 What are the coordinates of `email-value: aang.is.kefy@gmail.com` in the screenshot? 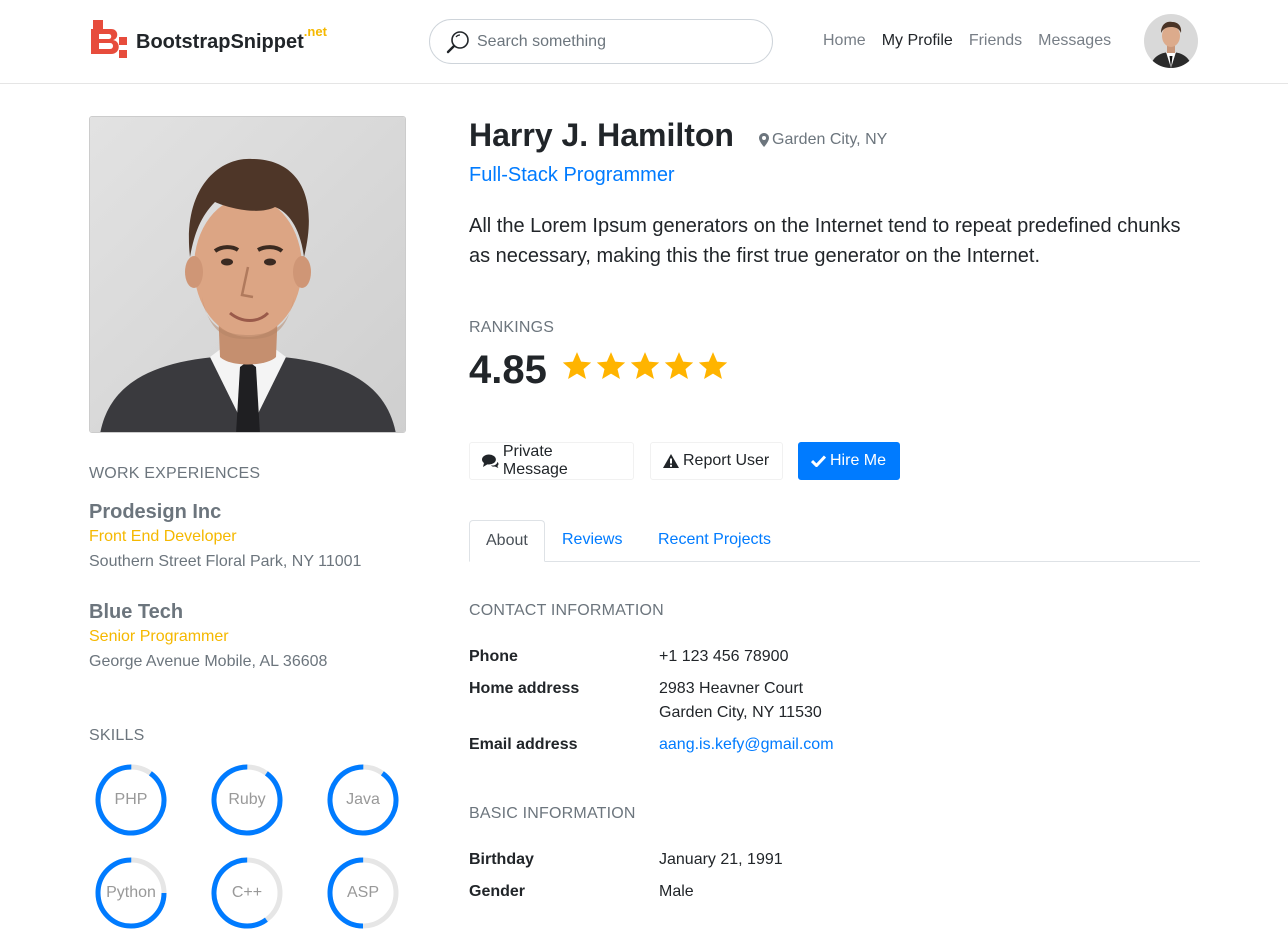 It's located at (746, 745).